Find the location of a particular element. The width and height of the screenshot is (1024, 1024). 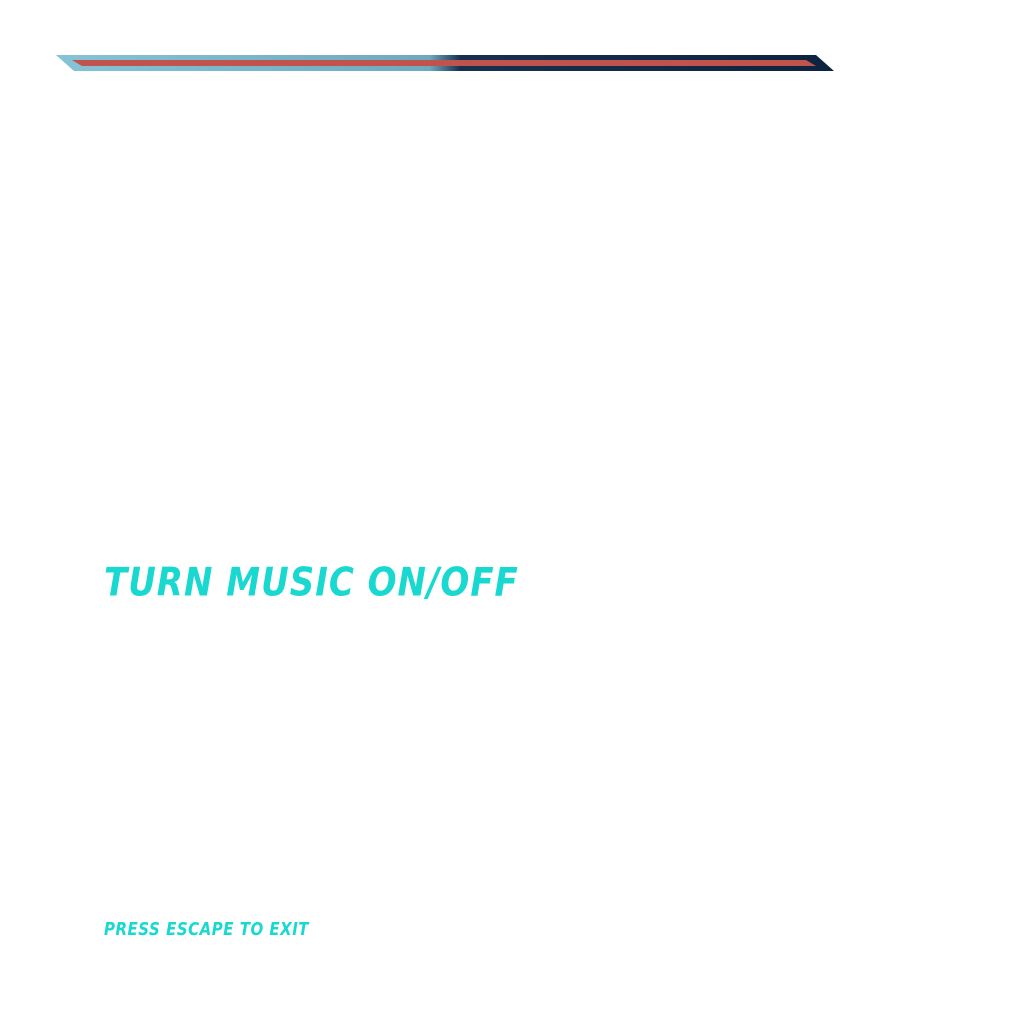

exit-hint: PRESS ESCAPE TO EXIT is located at coordinates (207, 929).